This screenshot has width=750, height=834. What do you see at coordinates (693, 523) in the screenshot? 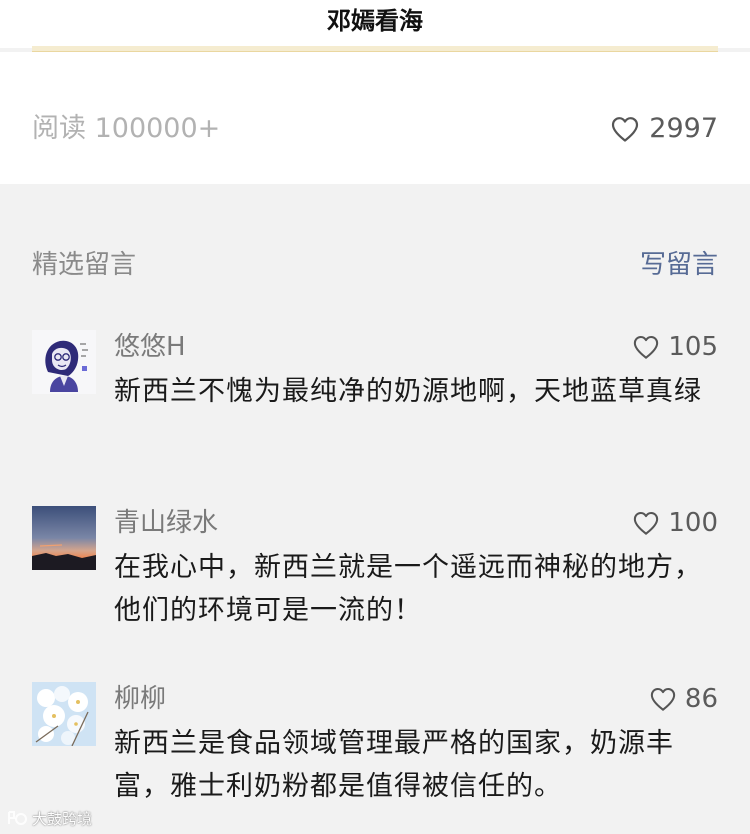
I see `comment-like-count: 100` at bounding box center [693, 523].